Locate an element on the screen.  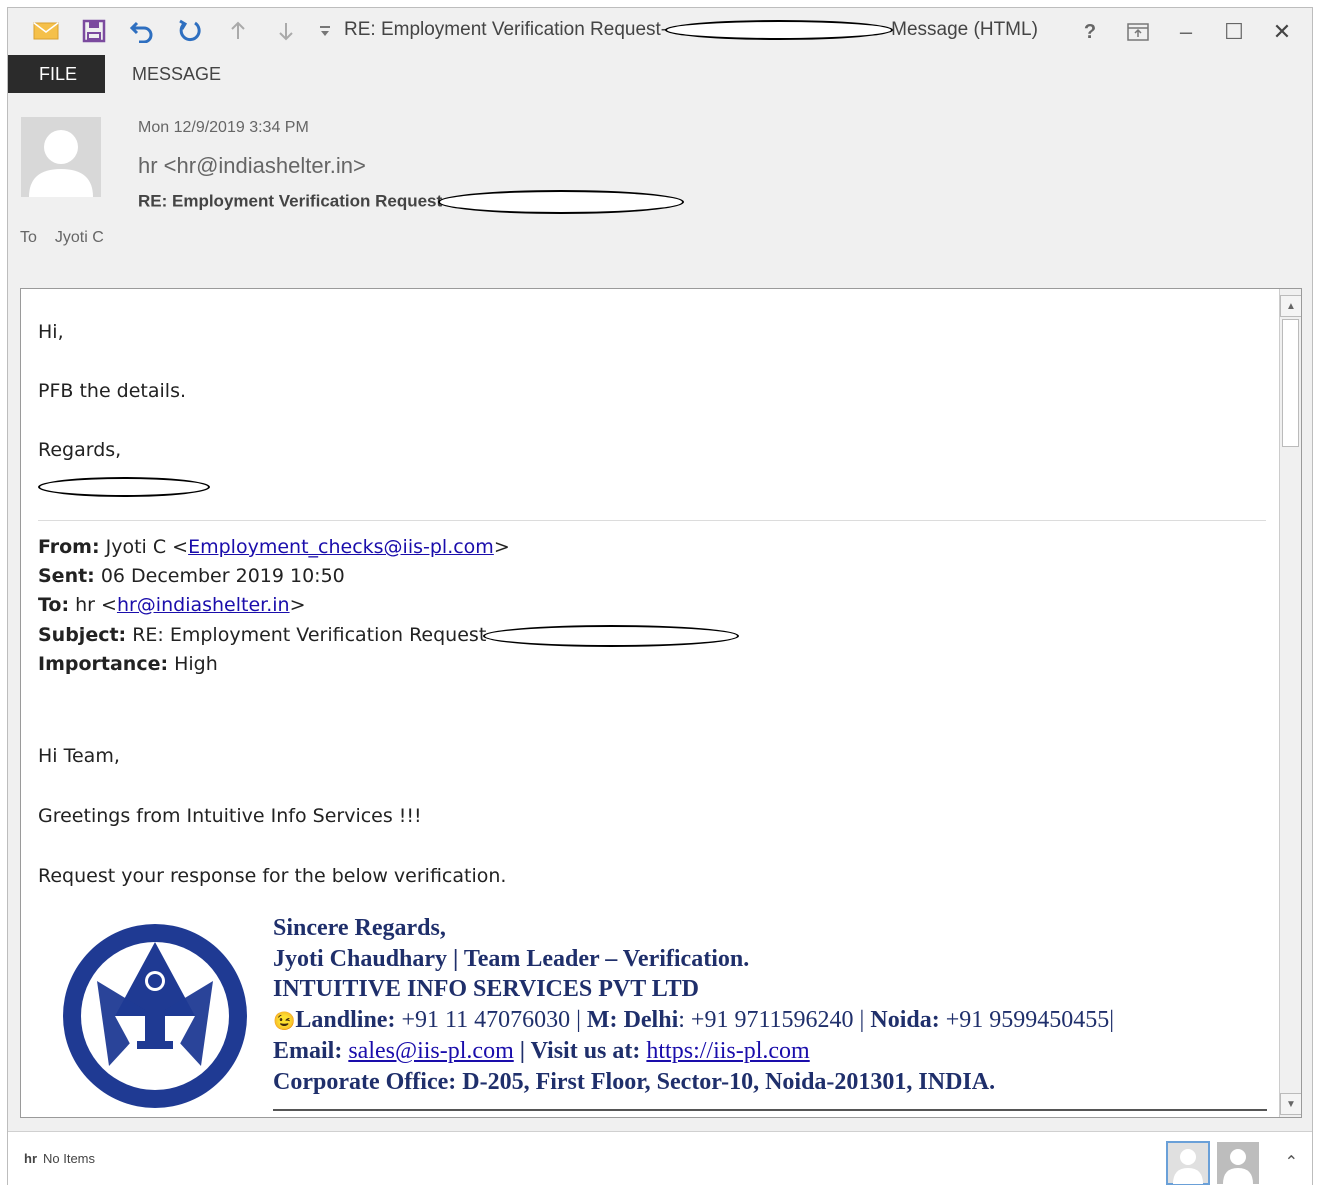
to-recipient: Jyoti C is located at coordinates (79, 237).